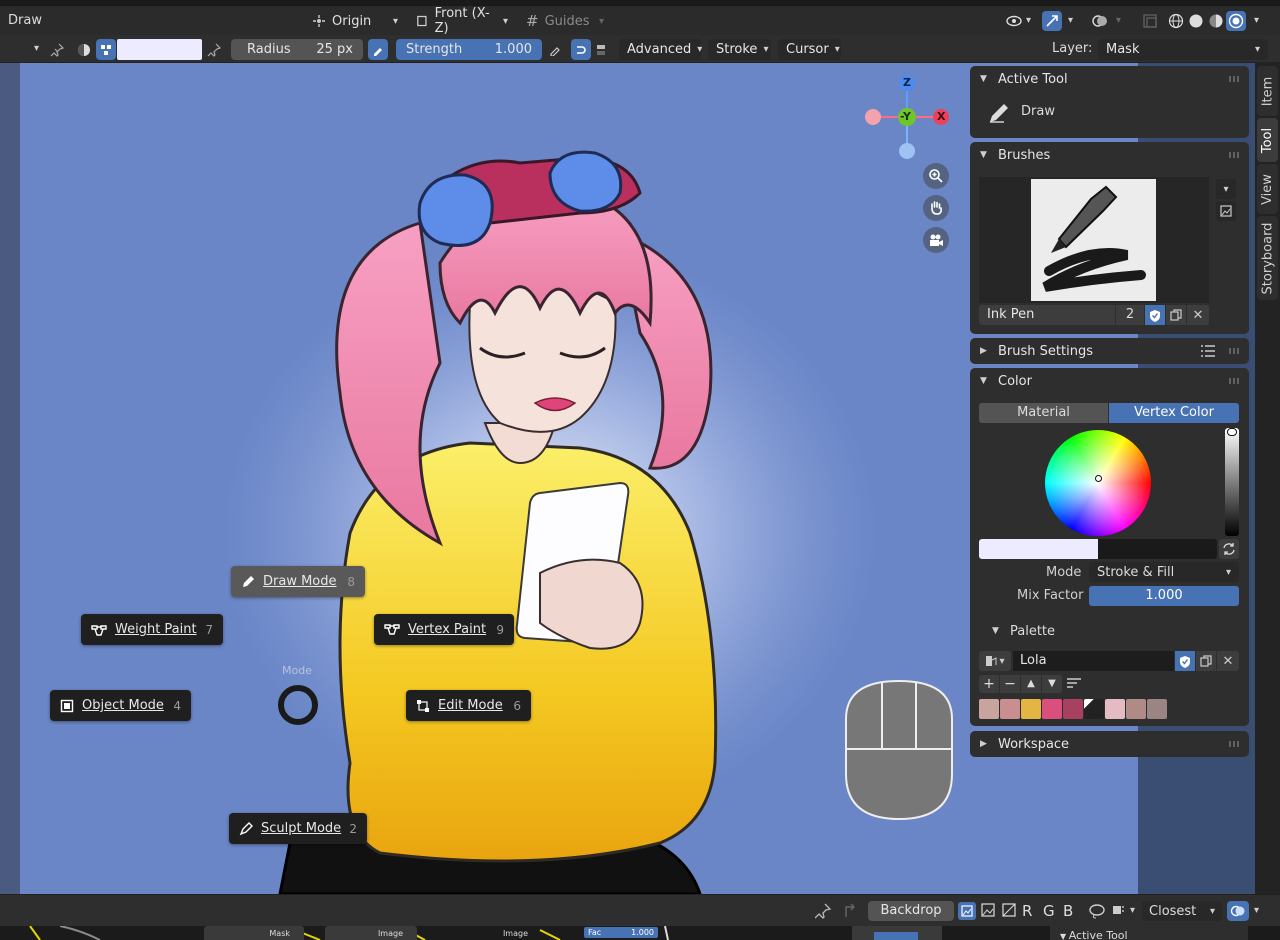 This screenshot has height=940, width=1280. What do you see at coordinates (1097, 911) in the screenshot?
I see `lasso-icon` at bounding box center [1097, 911].